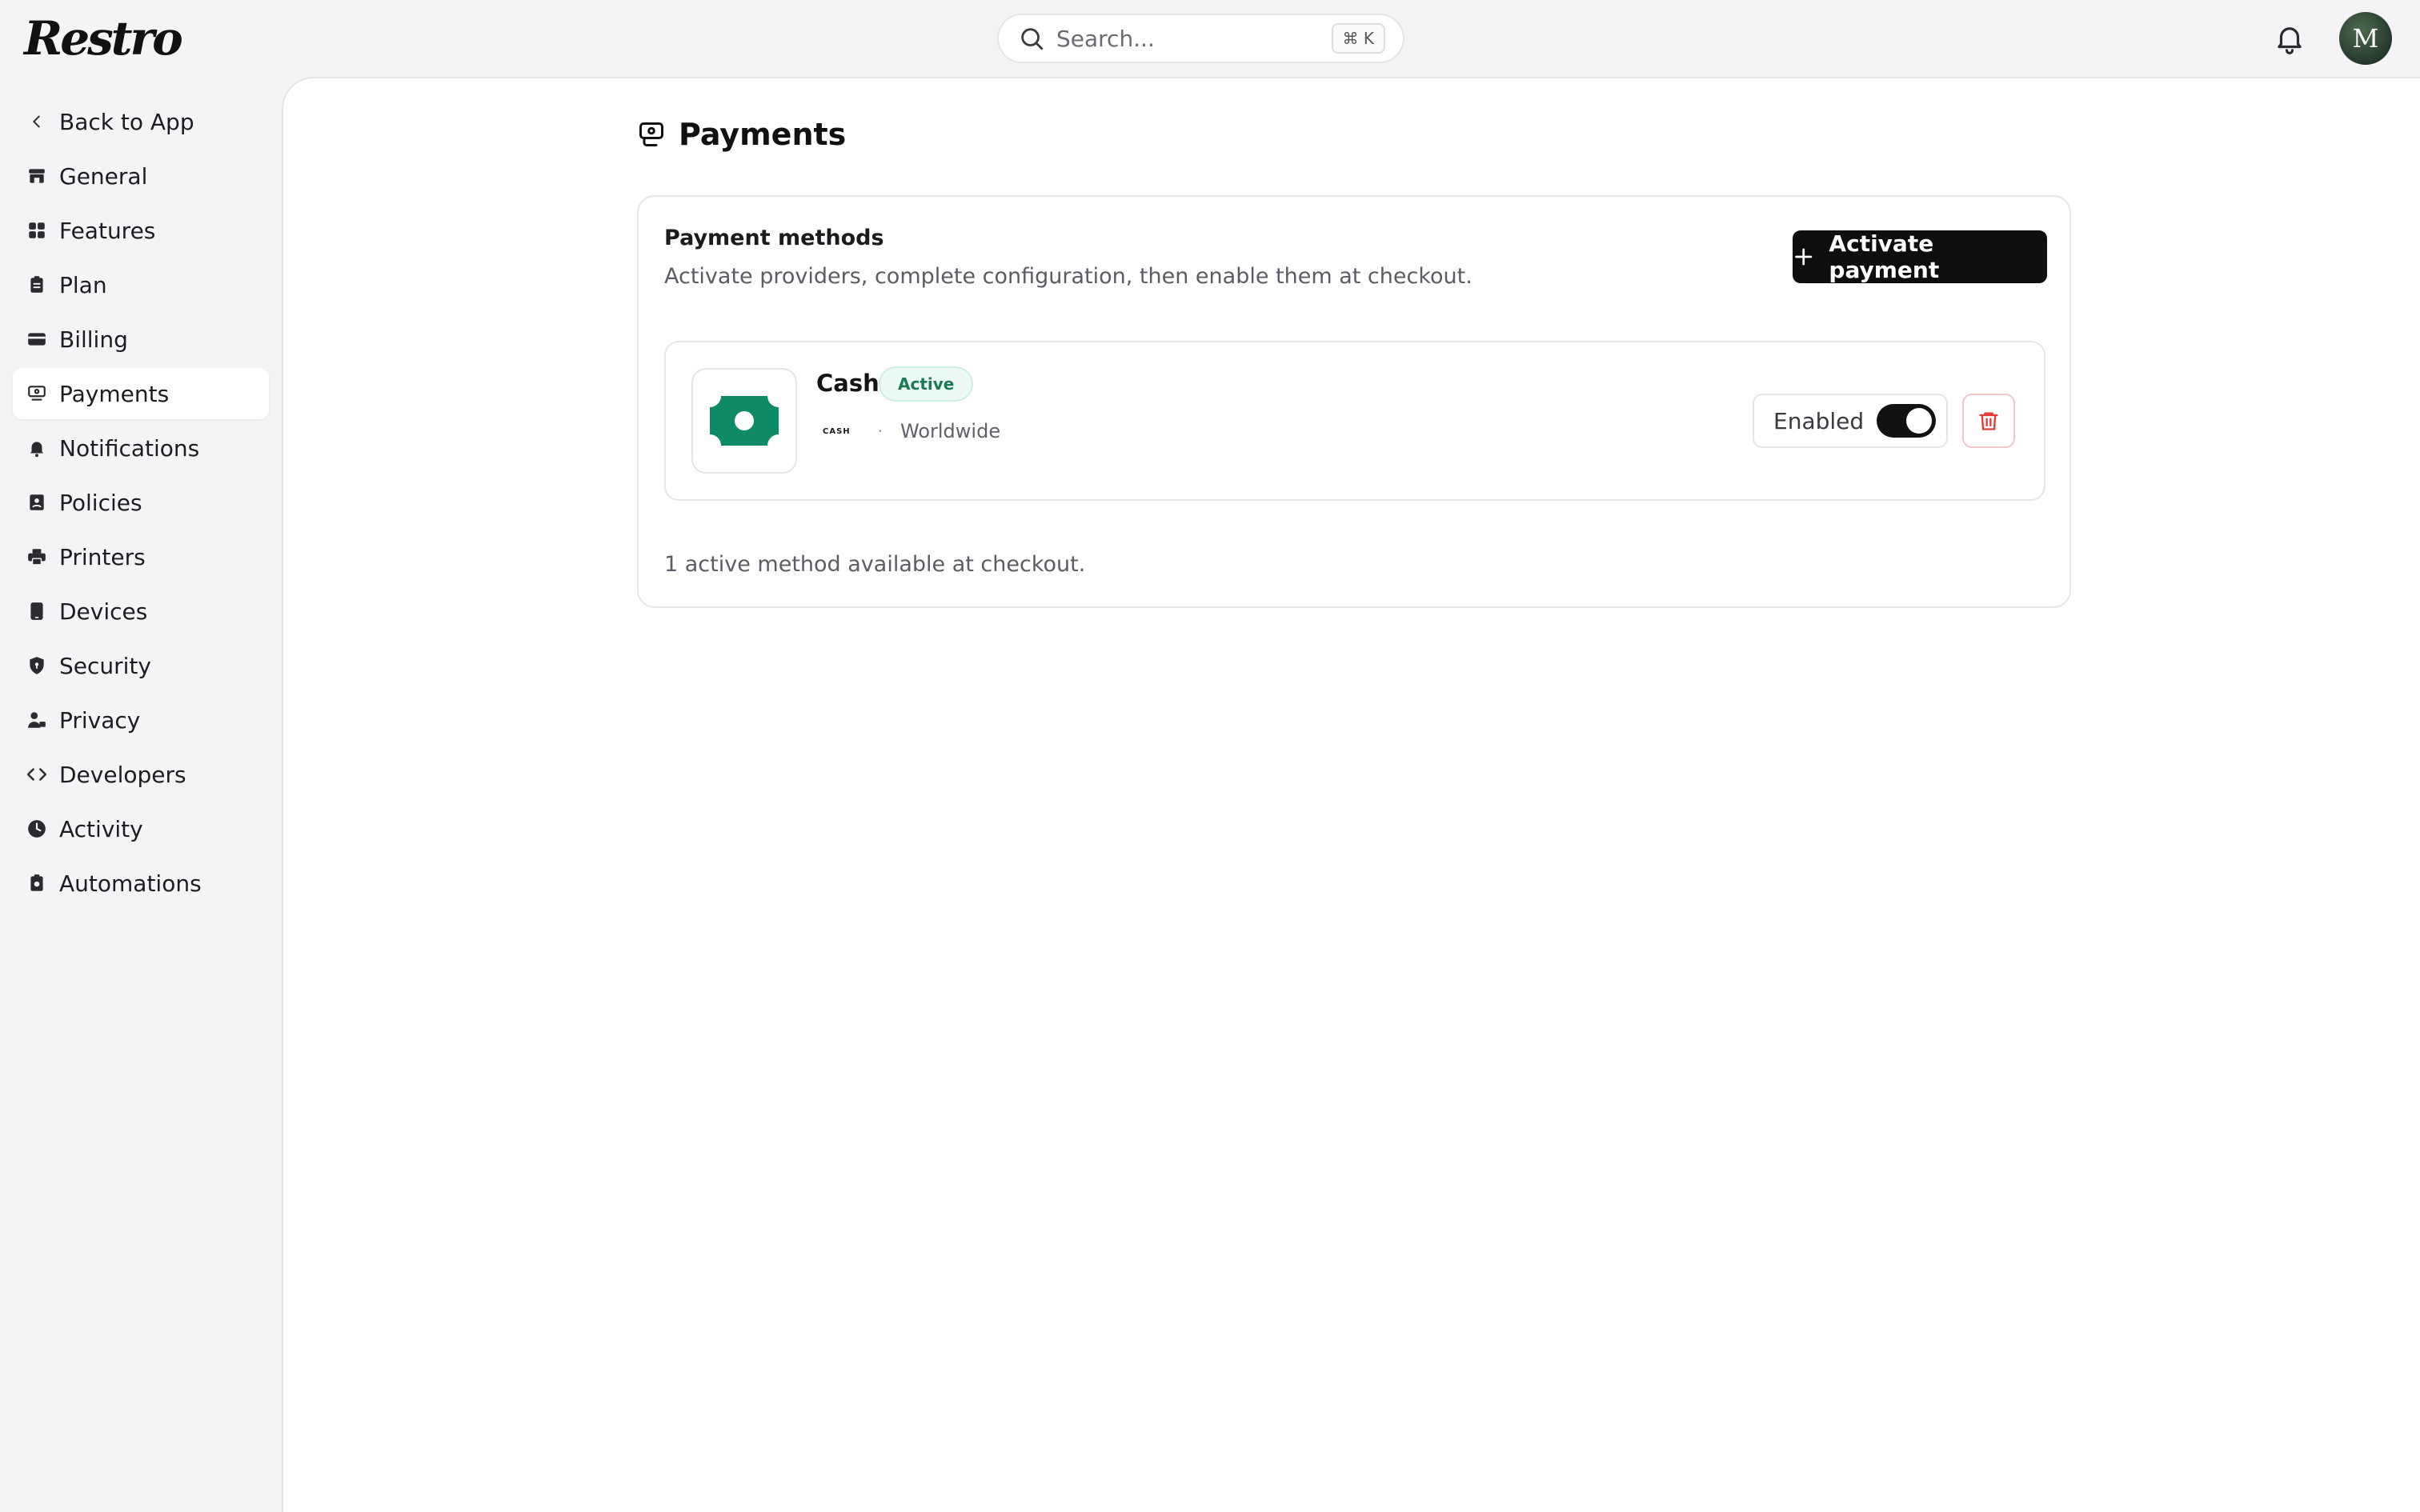 The image size is (2420, 1512). I want to click on sidebar-item-back-to-app: Back to App, so click(141, 121).